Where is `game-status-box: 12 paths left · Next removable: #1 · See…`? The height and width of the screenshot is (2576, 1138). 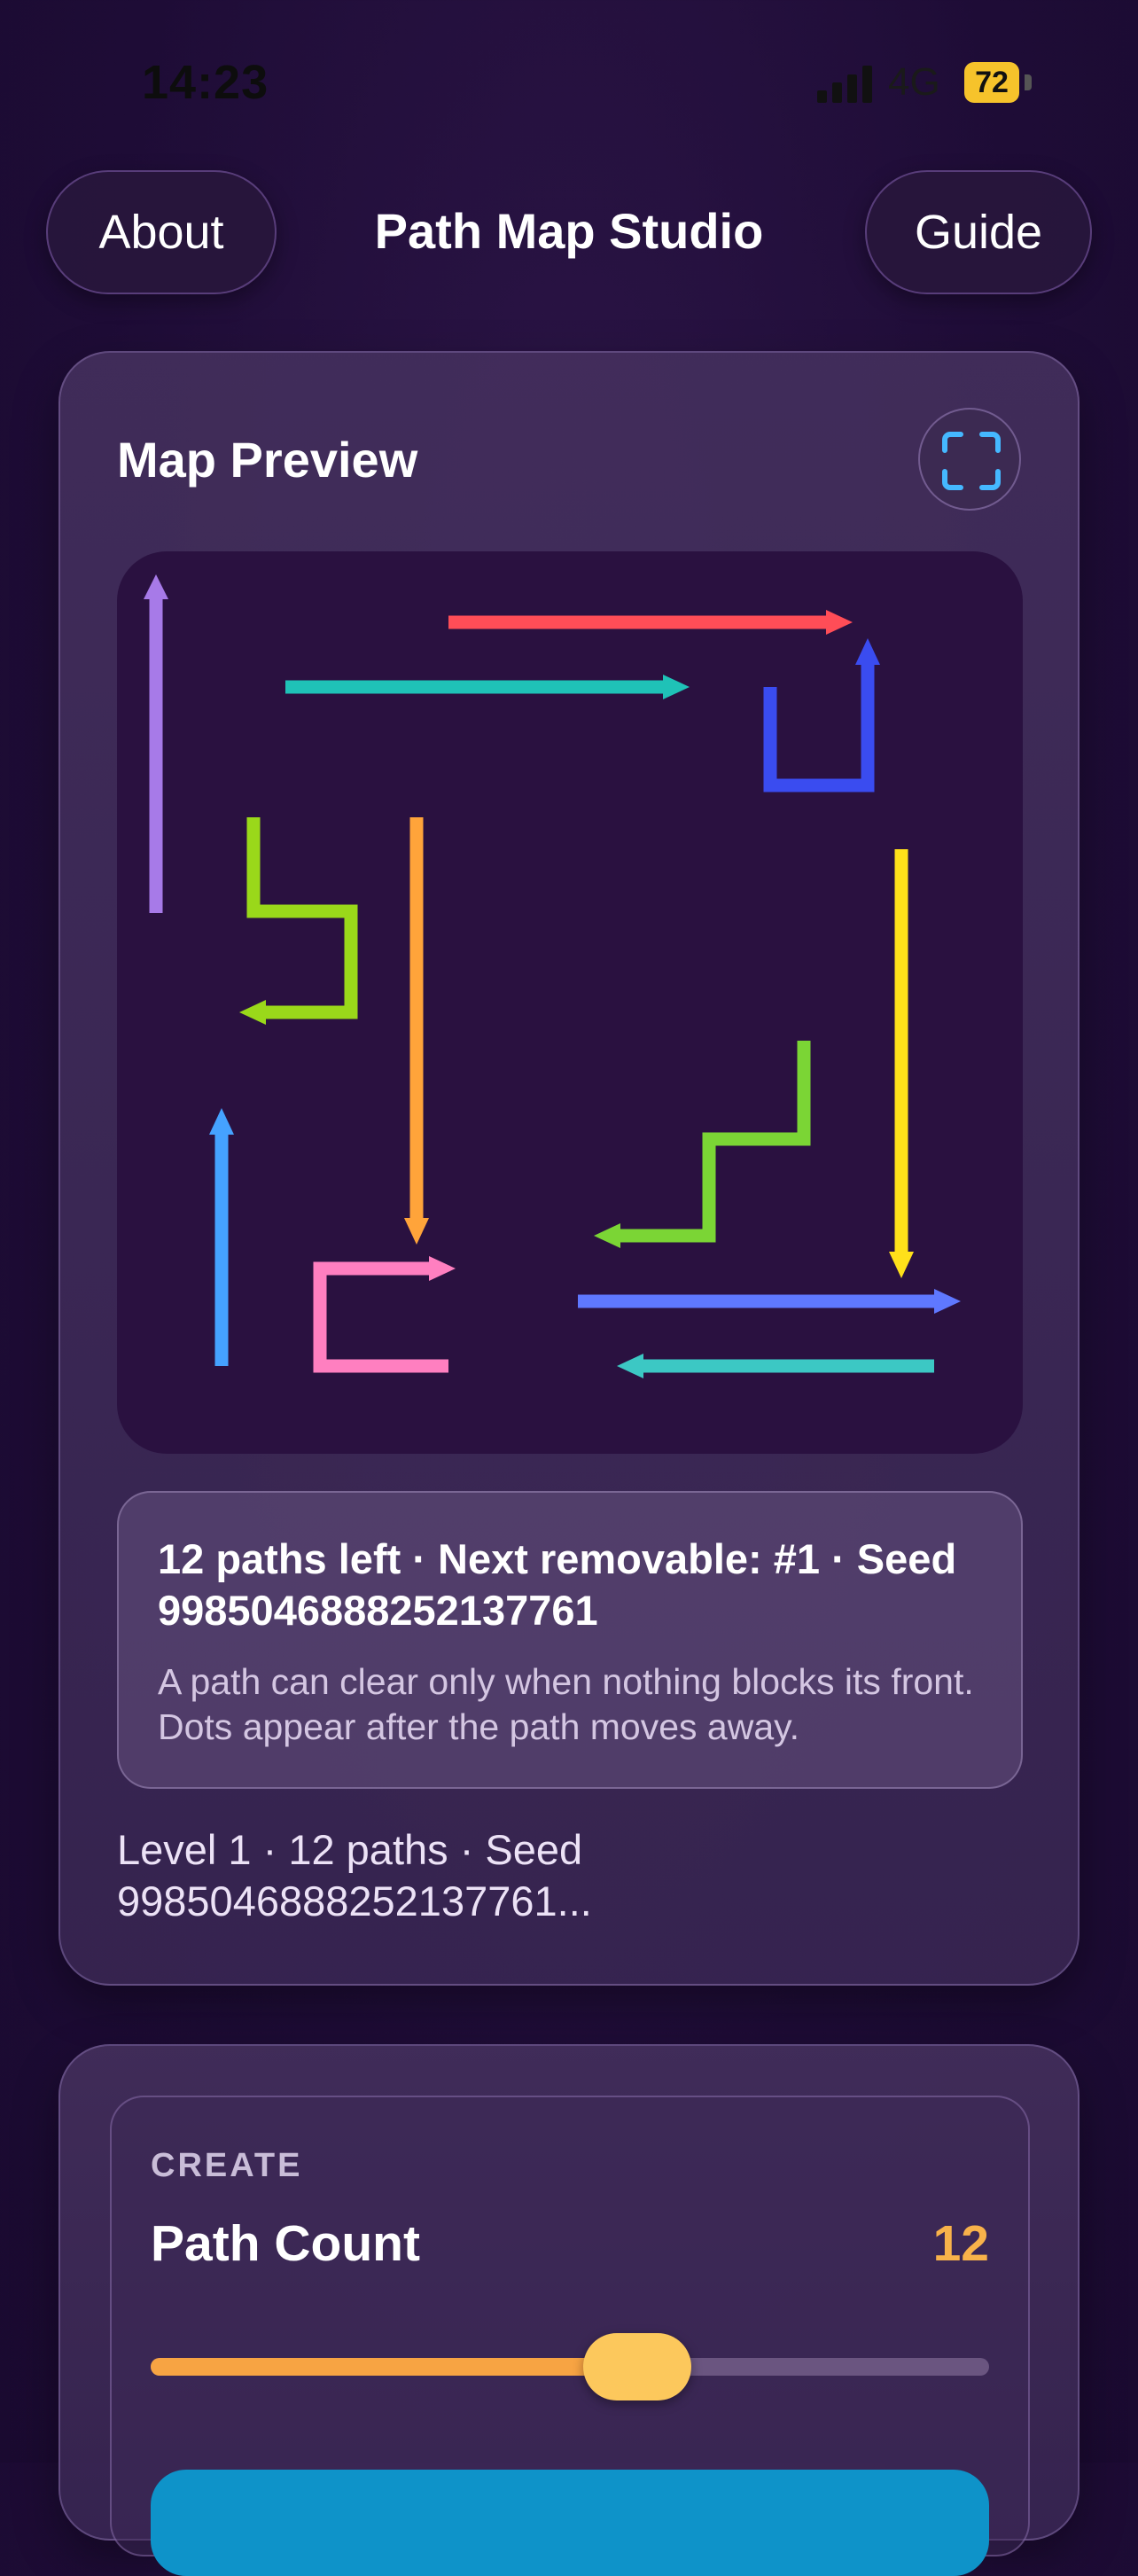 game-status-box: 12 paths left · Next removable: #1 · See… is located at coordinates (570, 1640).